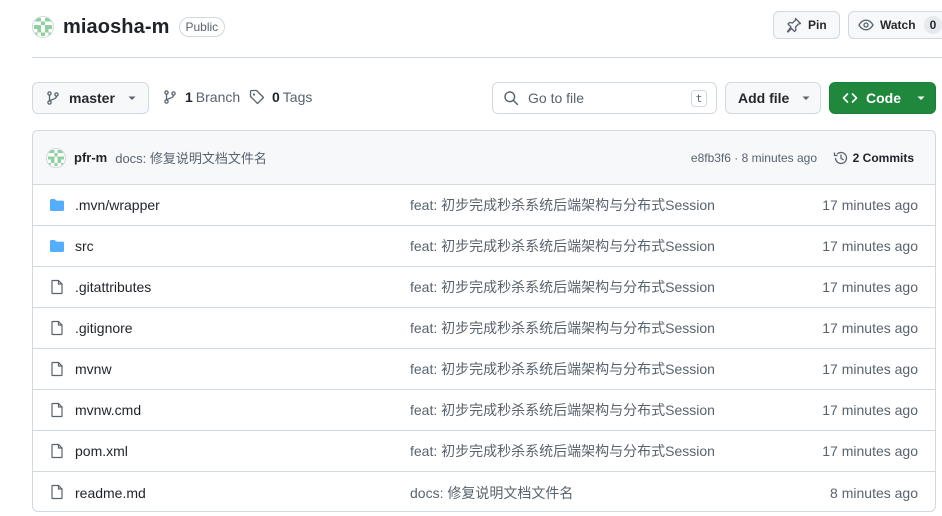  Describe the element at coordinates (487, 57) in the screenshot. I see `header-divider` at that location.